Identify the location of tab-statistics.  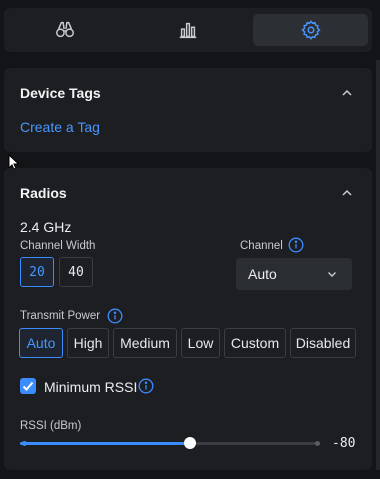
(188, 30).